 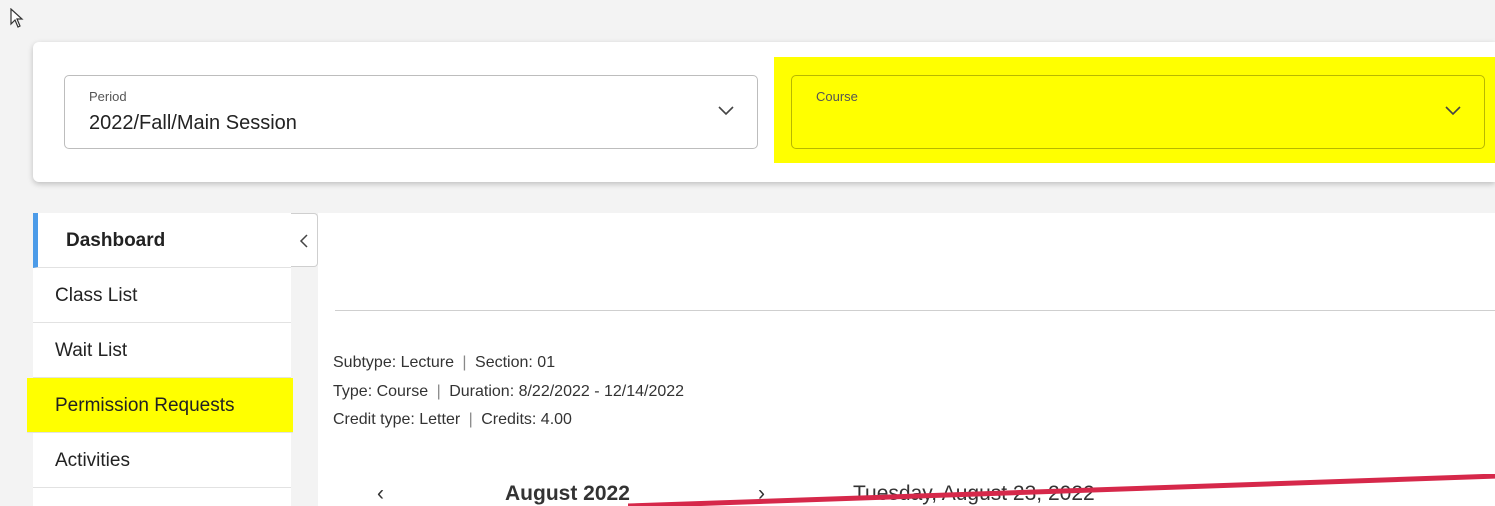 What do you see at coordinates (17, 18) in the screenshot?
I see `mouse-pointer-icon` at bounding box center [17, 18].